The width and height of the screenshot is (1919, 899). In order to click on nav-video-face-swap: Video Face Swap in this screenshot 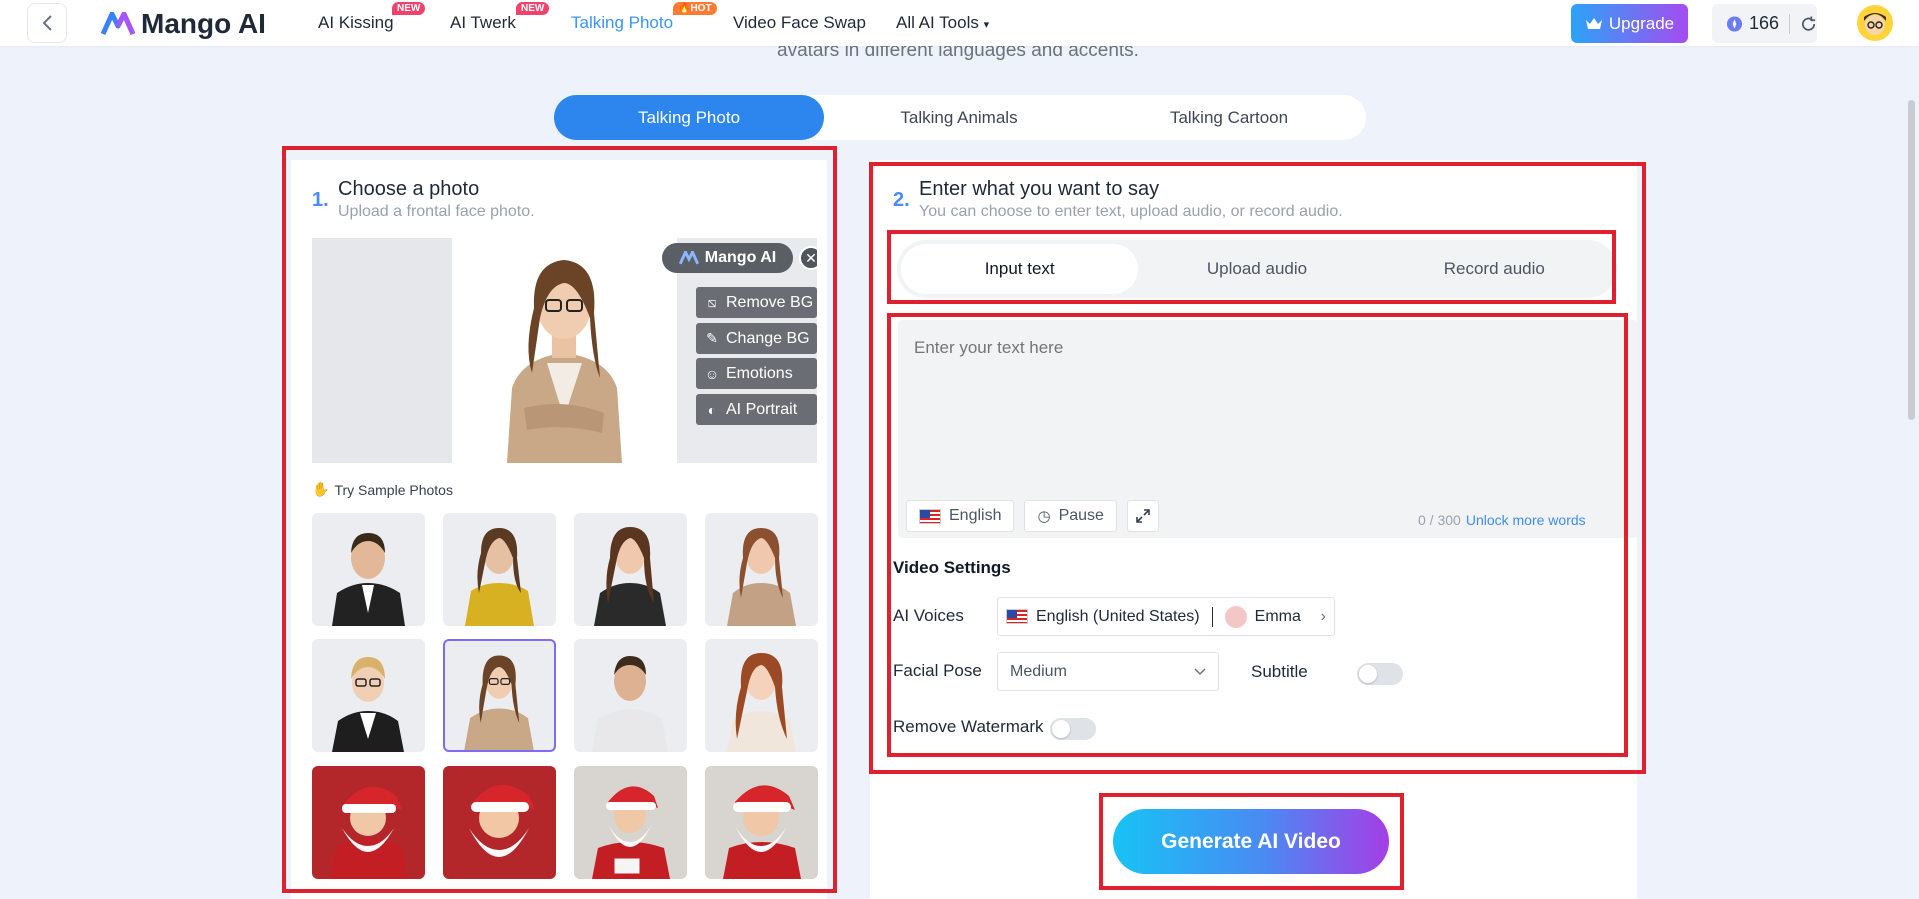, I will do `click(799, 23)`.